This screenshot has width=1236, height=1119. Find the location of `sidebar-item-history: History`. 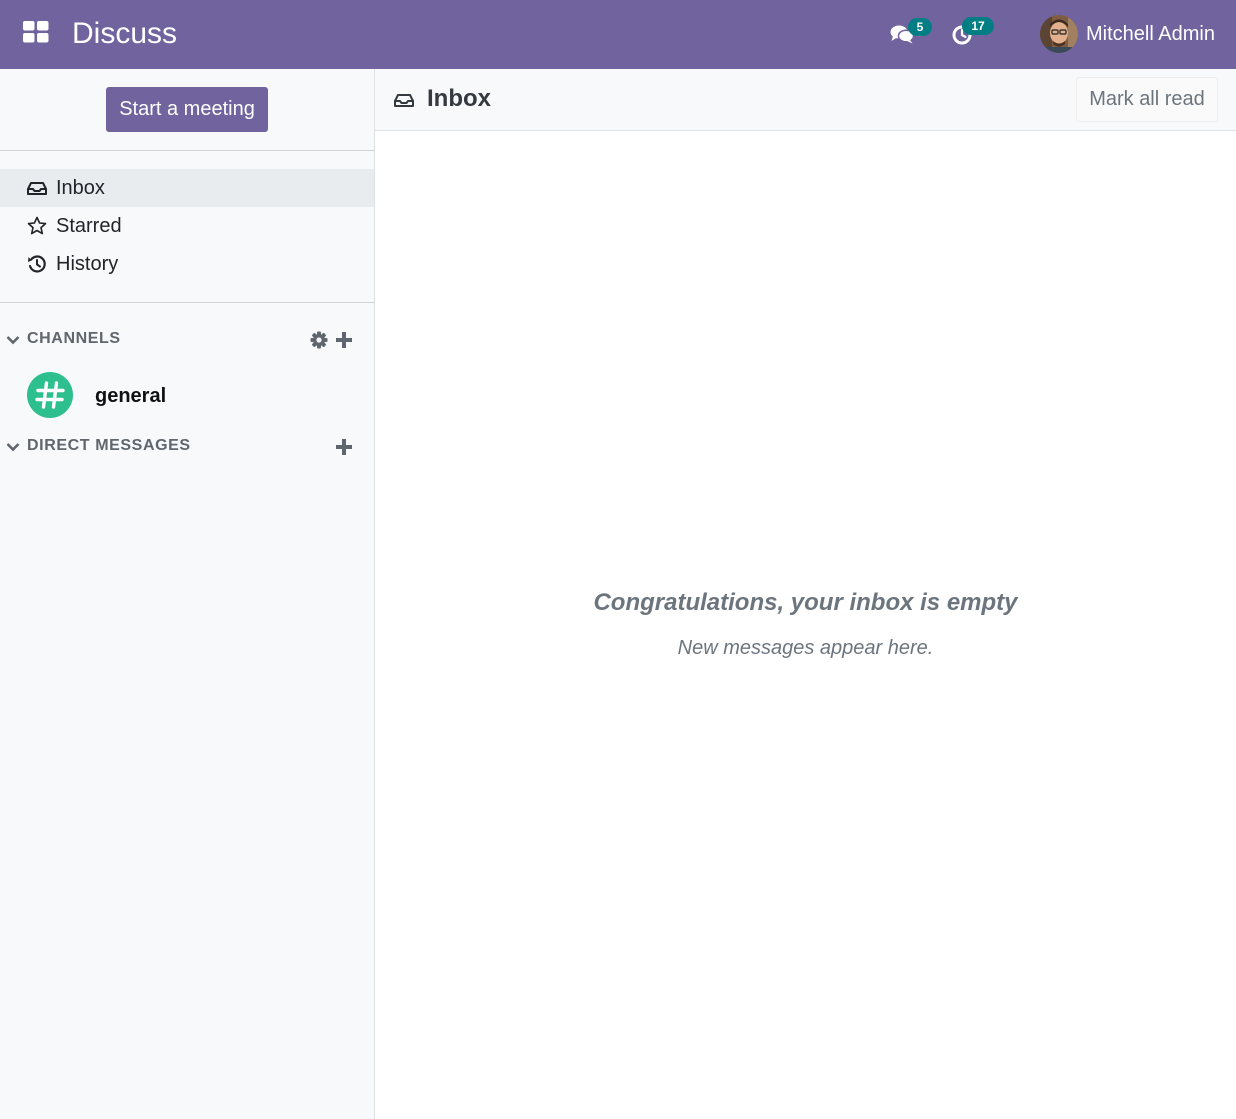

sidebar-item-history: History is located at coordinates (187, 264).